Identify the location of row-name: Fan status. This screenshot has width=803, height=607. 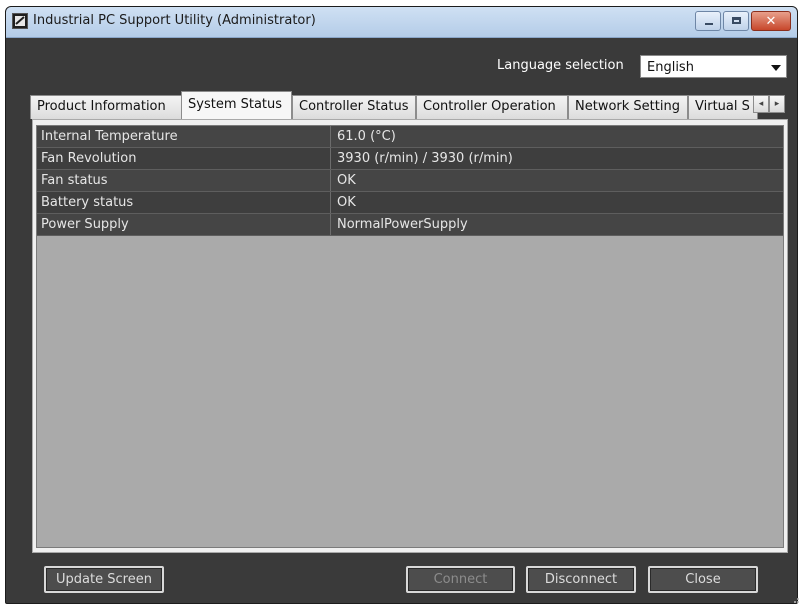
(184, 180).